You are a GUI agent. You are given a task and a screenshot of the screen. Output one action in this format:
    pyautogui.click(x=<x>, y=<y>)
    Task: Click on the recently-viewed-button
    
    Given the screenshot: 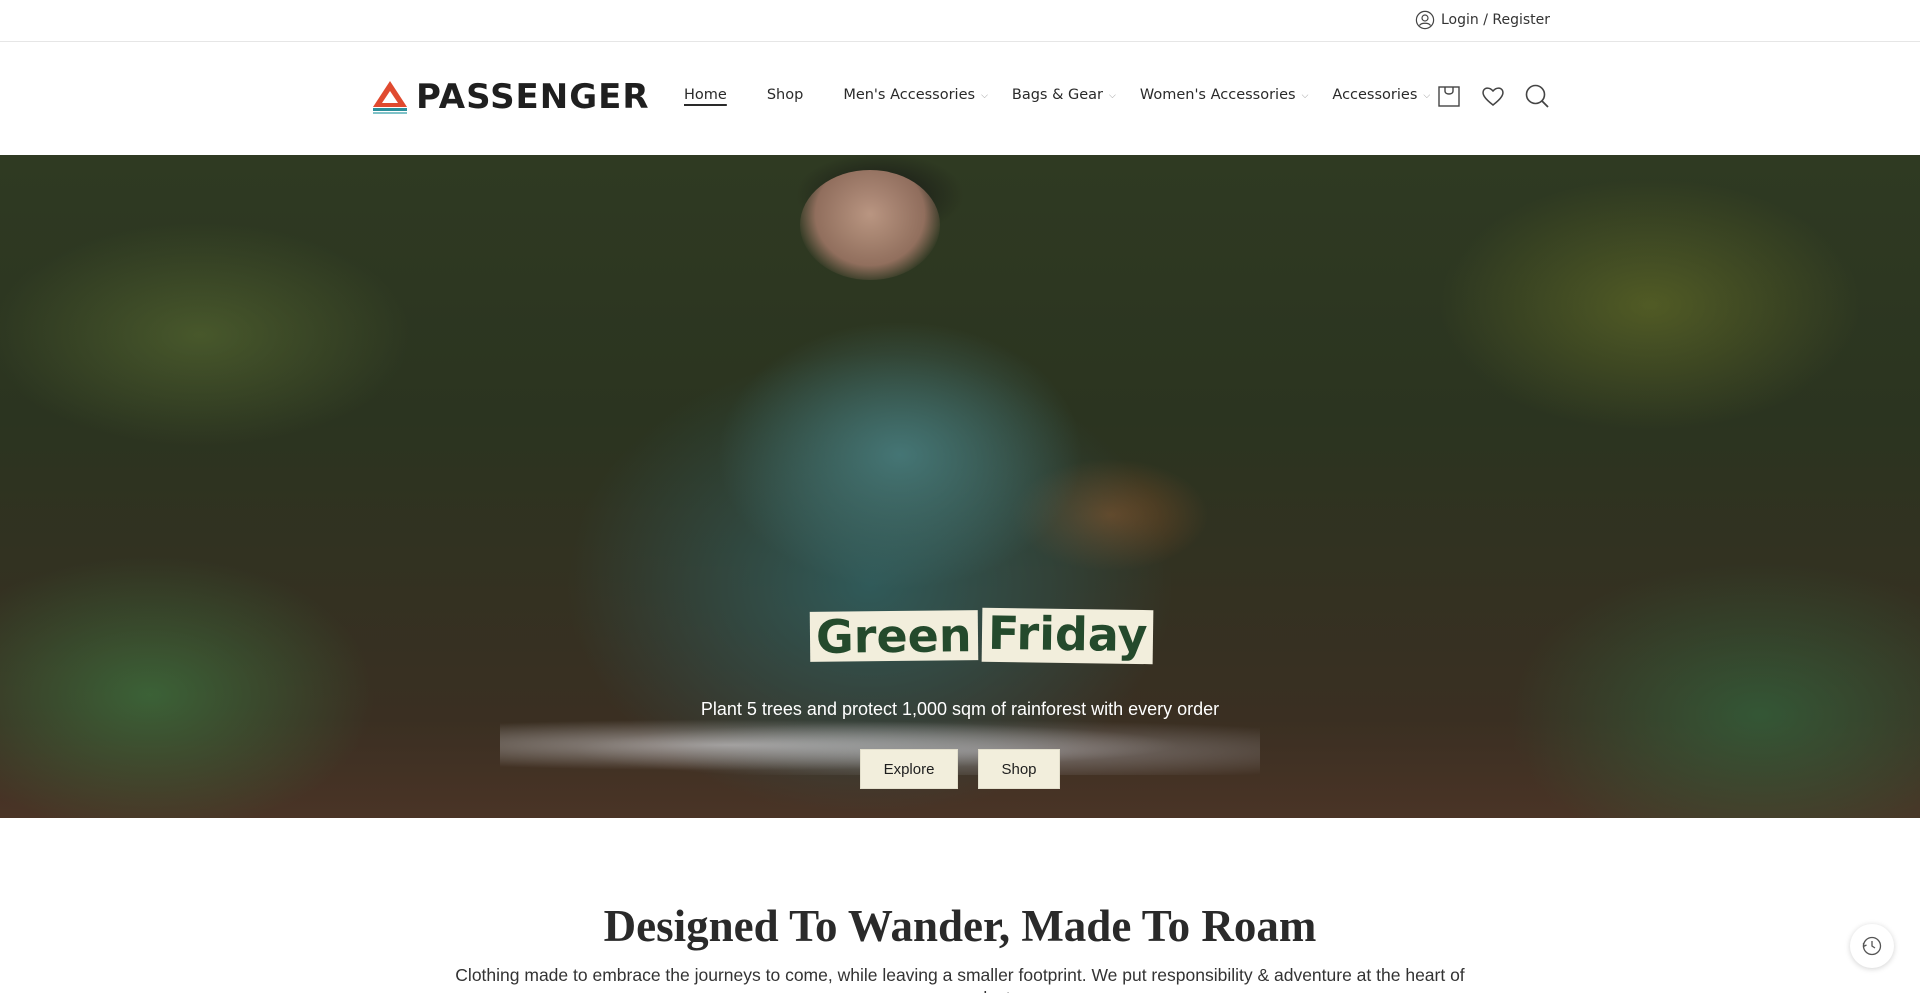 What is the action you would take?
    pyautogui.click(x=1872, y=946)
    